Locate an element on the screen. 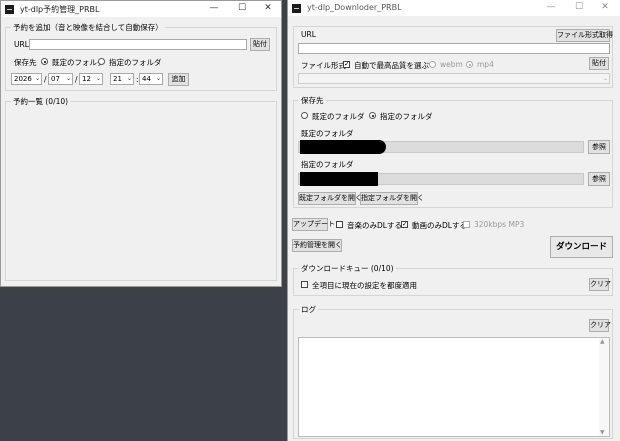 This screenshot has width=620, height=441. month-select: 07 ⌄ is located at coordinates (60, 79).